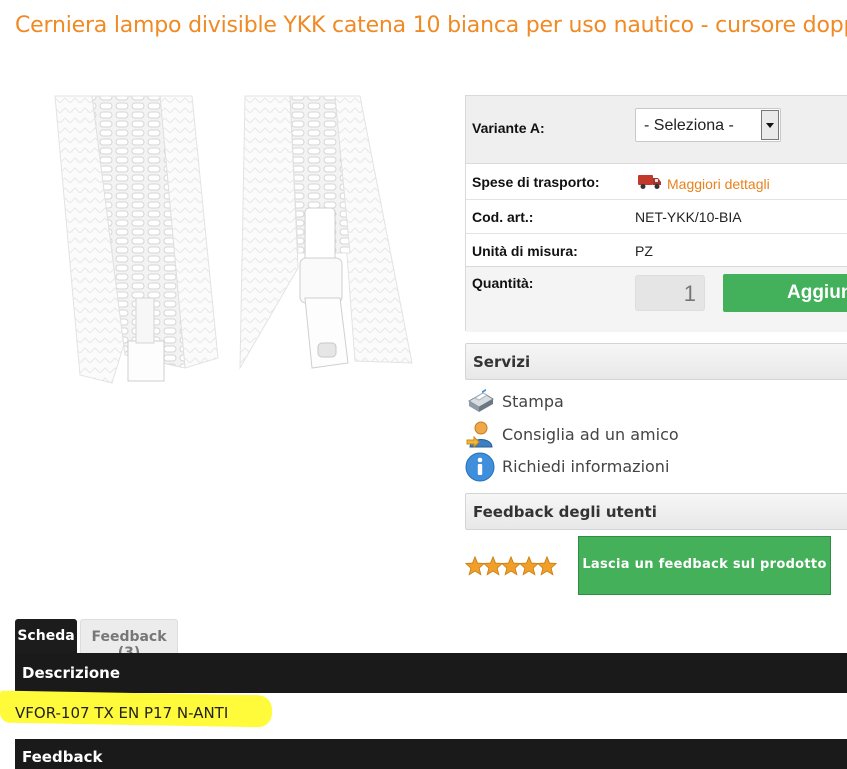 This screenshot has width=847, height=769. What do you see at coordinates (656, 250) in the screenshot?
I see `unit-row: Unità di misura: PZ` at bounding box center [656, 250].